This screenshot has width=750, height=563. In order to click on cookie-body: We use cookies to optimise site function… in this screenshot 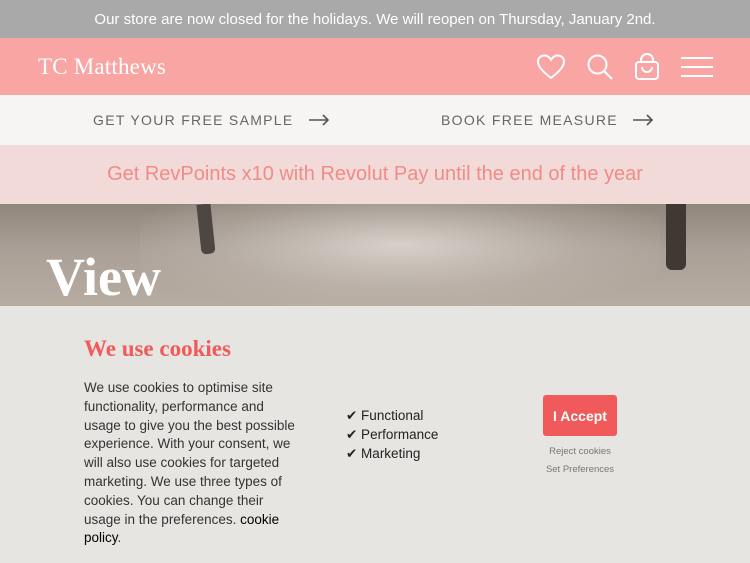, I will do `click(189, 453)`.